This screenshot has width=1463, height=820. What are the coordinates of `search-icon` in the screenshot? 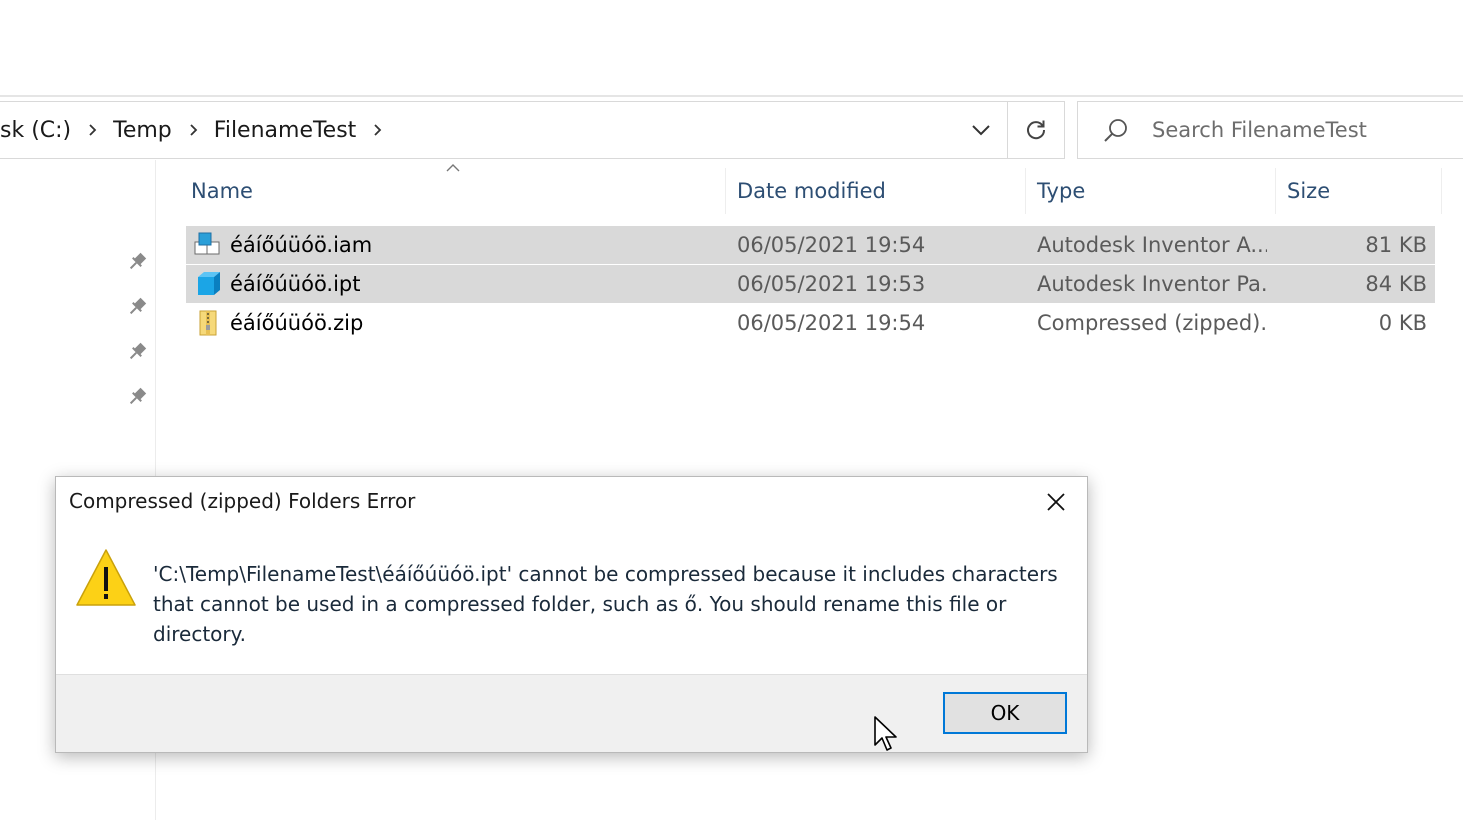 It's located at (1115, 130).